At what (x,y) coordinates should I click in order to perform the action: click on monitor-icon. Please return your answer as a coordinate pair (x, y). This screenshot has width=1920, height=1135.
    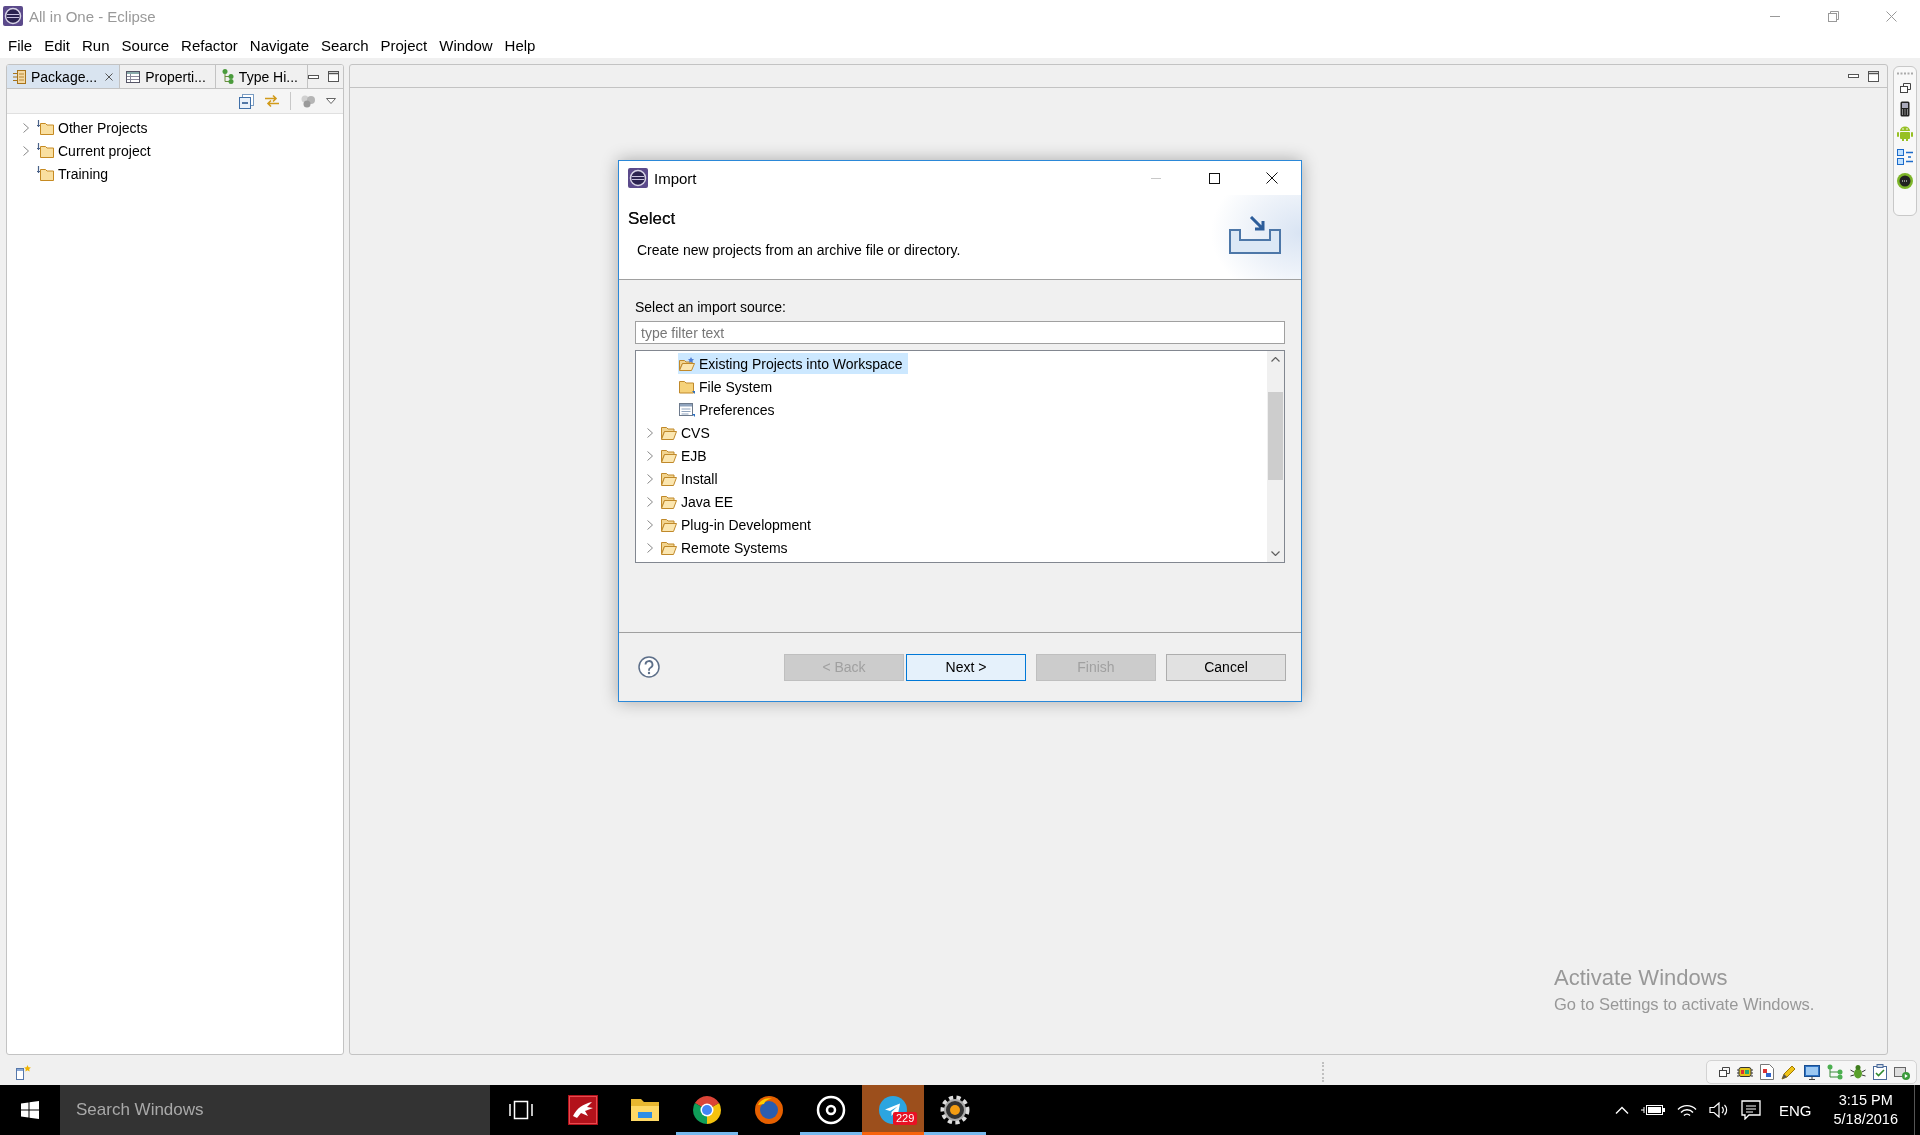
    Looking at the image, I should click on (1812, 1072).